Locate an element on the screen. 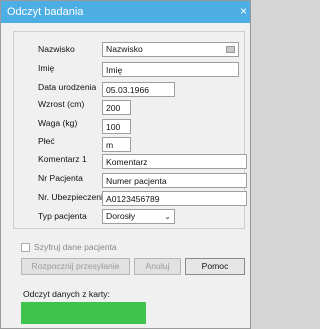 The image size is (320, 329). weight-field is located at coordinates (116, 126).